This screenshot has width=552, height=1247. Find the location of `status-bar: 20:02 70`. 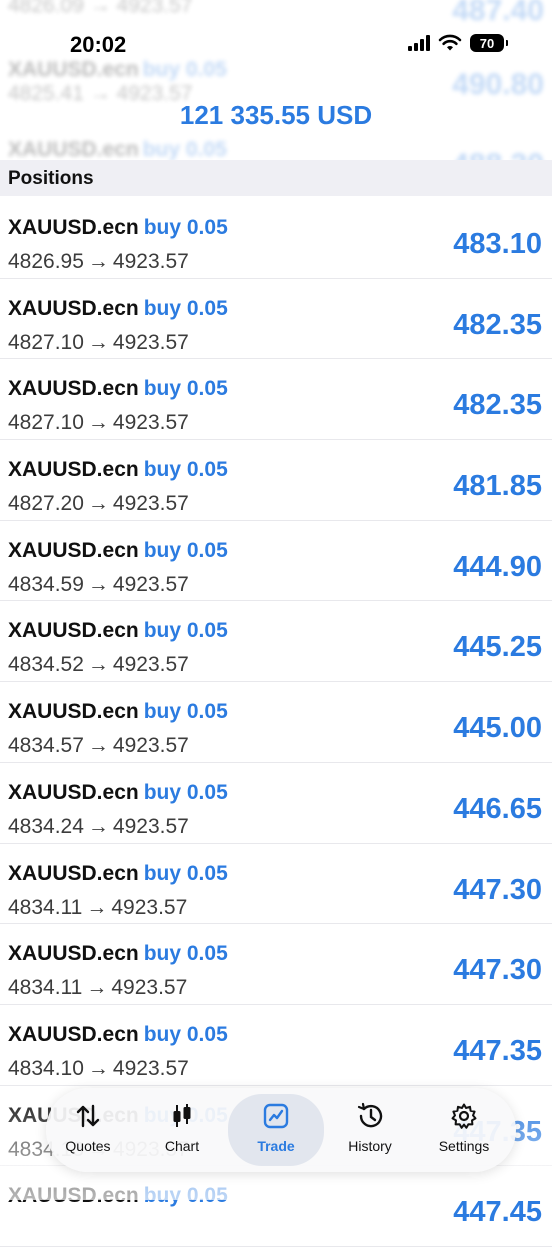

status-bar: 20:02 70 is located at coordinates (276, 35).